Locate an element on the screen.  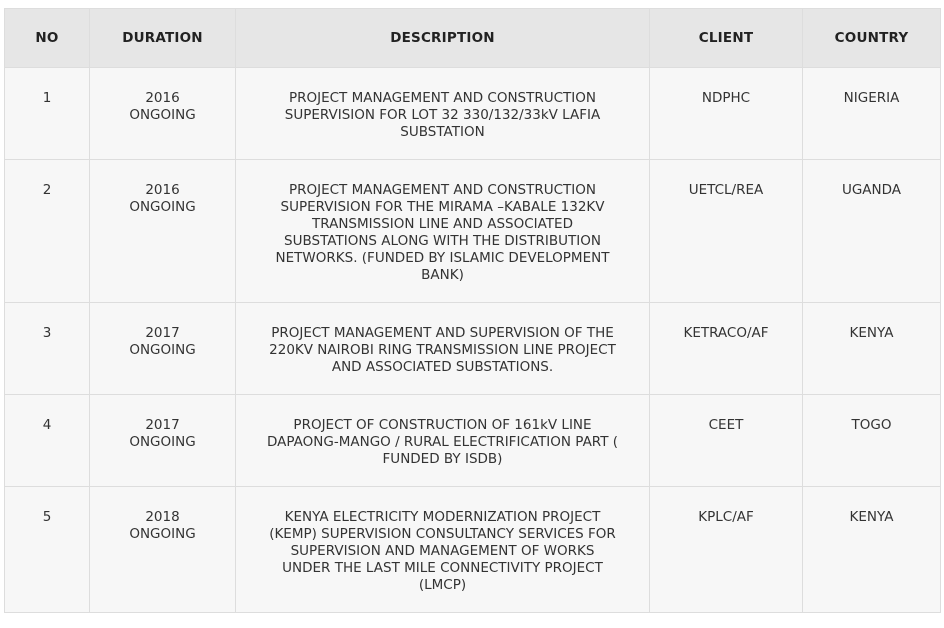
cell-client: CEET is located at coordinates (726, 440).